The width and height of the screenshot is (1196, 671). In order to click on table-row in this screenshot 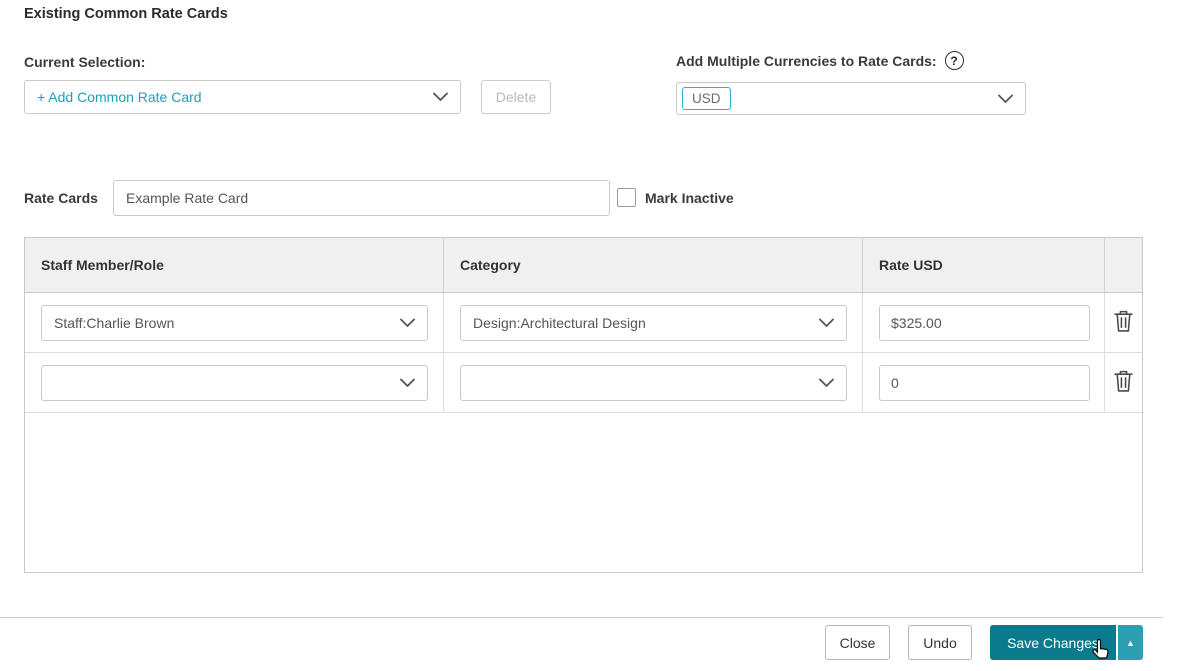, I will do `click(583, 383)`.